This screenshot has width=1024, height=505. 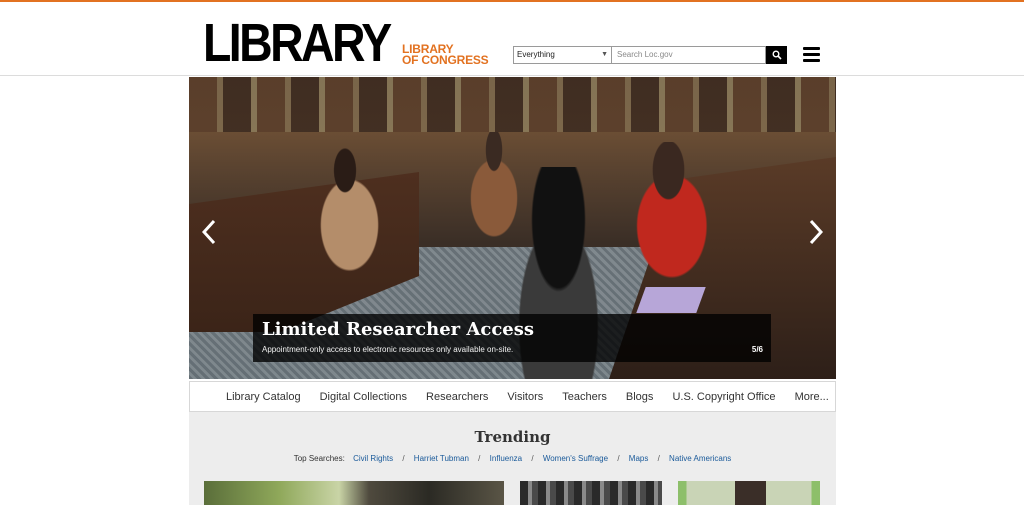 I want to click on top-search-link-civil-rights: Civil Rights, so click(x=373, y=458).